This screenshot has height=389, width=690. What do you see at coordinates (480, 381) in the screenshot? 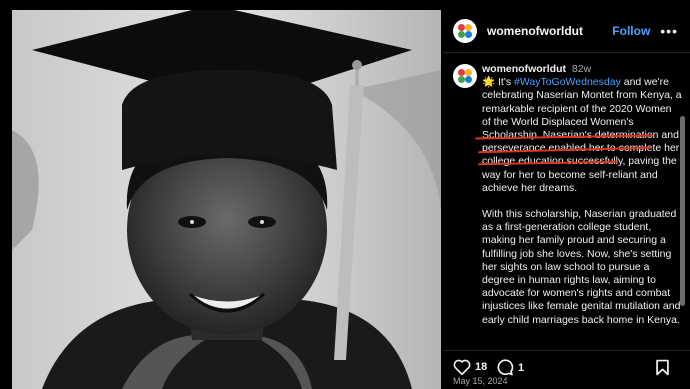
I see `post-date: May 15, 2024` at bounding box center [480, 381].